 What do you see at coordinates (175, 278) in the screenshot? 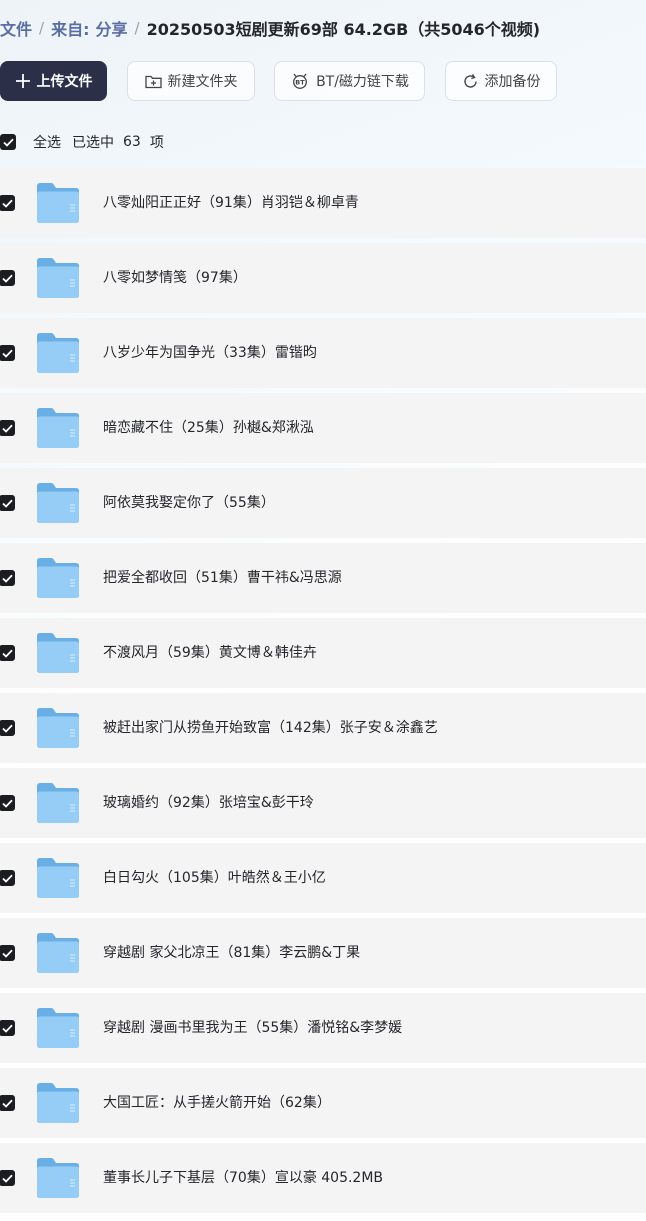
I see `file-name: 八零如梦情笺（97集）` at bounding box center [175, 278].